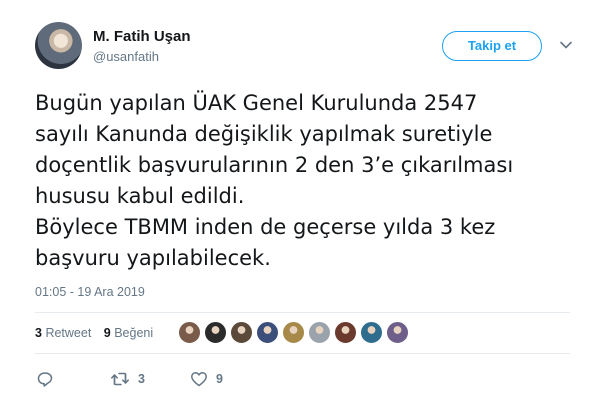  What do you see at coordinates (199, 379) in the screenshot?
I see `heart-icon` at bounding box center [199, 379].